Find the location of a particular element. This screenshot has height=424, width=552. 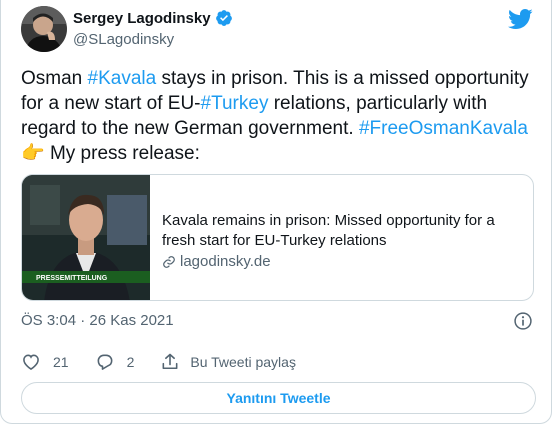

twitter-logo-icon is located at coordinates (520, 19).